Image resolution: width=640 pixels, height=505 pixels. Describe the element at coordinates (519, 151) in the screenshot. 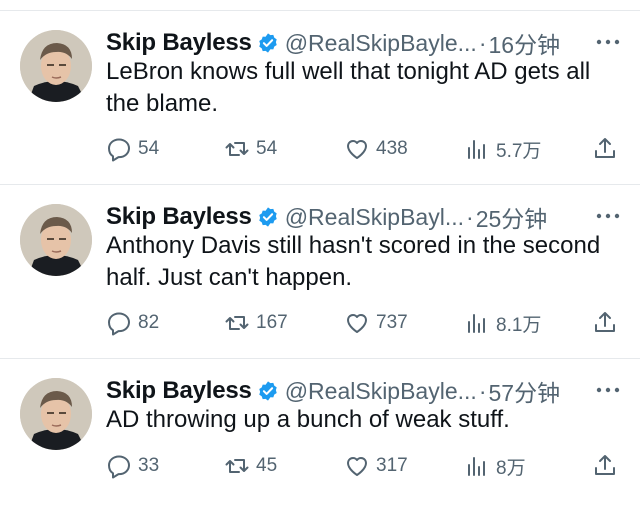

I see `view-count: 5.7万` at that location.